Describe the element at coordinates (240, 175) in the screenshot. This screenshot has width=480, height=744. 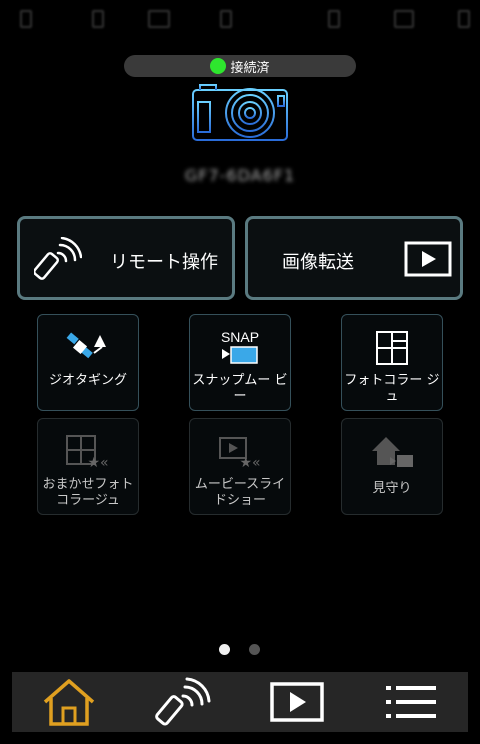
I see `camera-name: GF7-6DA6F1` at that location.